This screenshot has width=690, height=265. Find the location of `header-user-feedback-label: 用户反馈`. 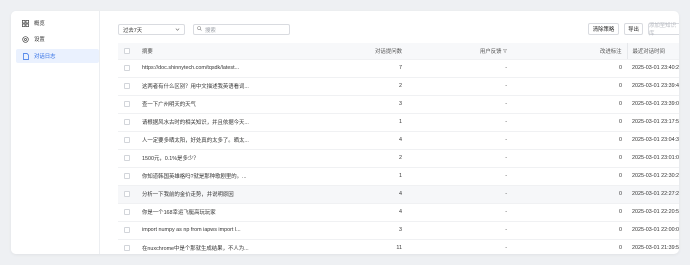

header-user-feedback-label: 用户反馈 is located at coordinates (490, 51).